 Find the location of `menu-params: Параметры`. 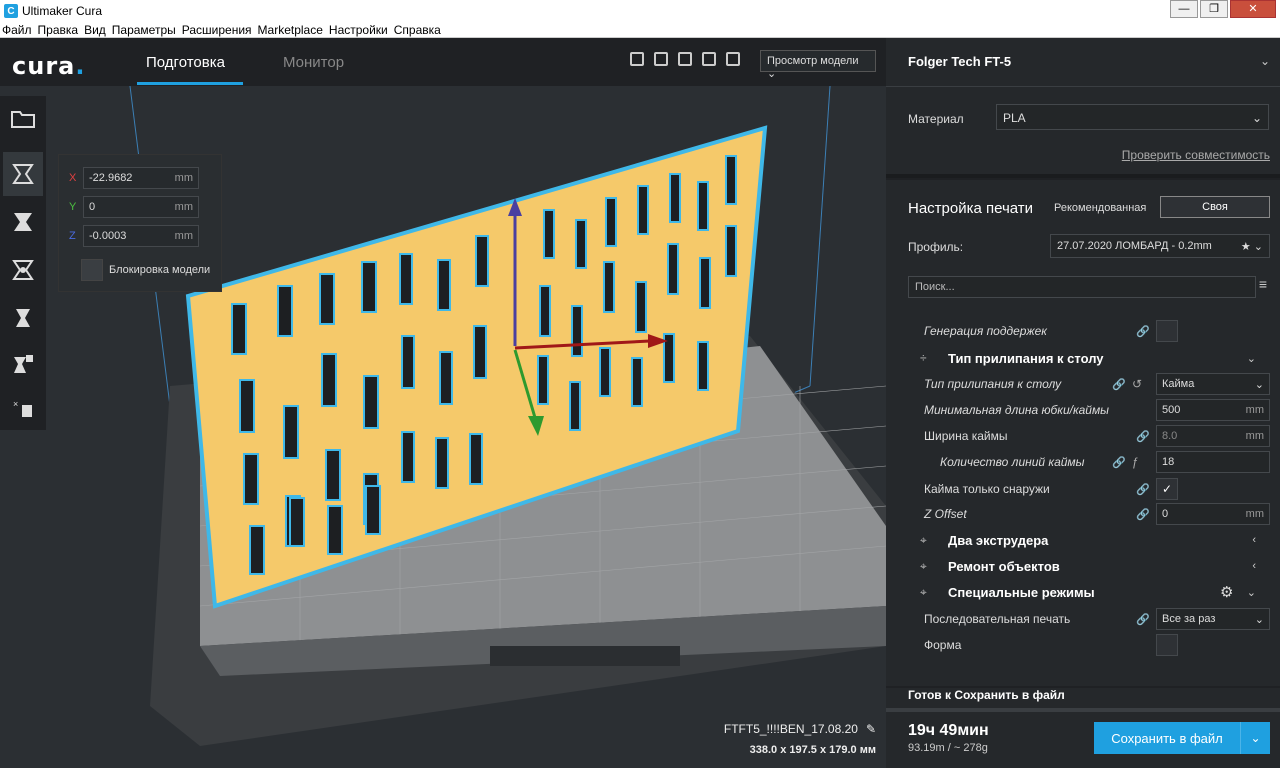

menu-params: Параметры is located at coordinates (144, 30).